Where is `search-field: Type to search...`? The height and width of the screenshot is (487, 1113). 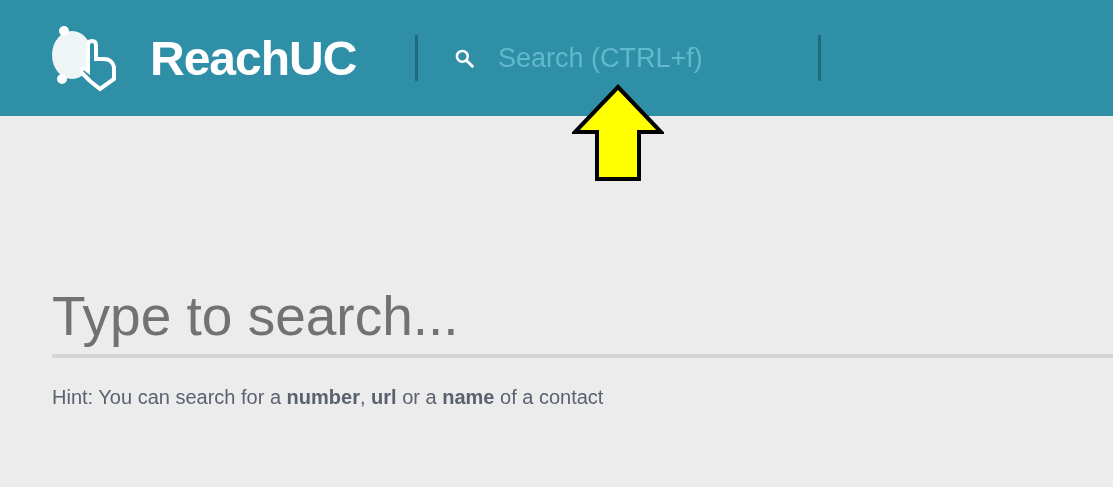 search-field: Type to search... is located at coordinates (582, 321).